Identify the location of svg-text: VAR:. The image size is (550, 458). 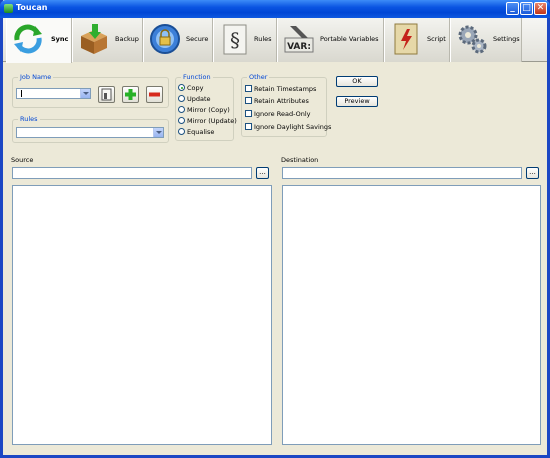
(299, 47).